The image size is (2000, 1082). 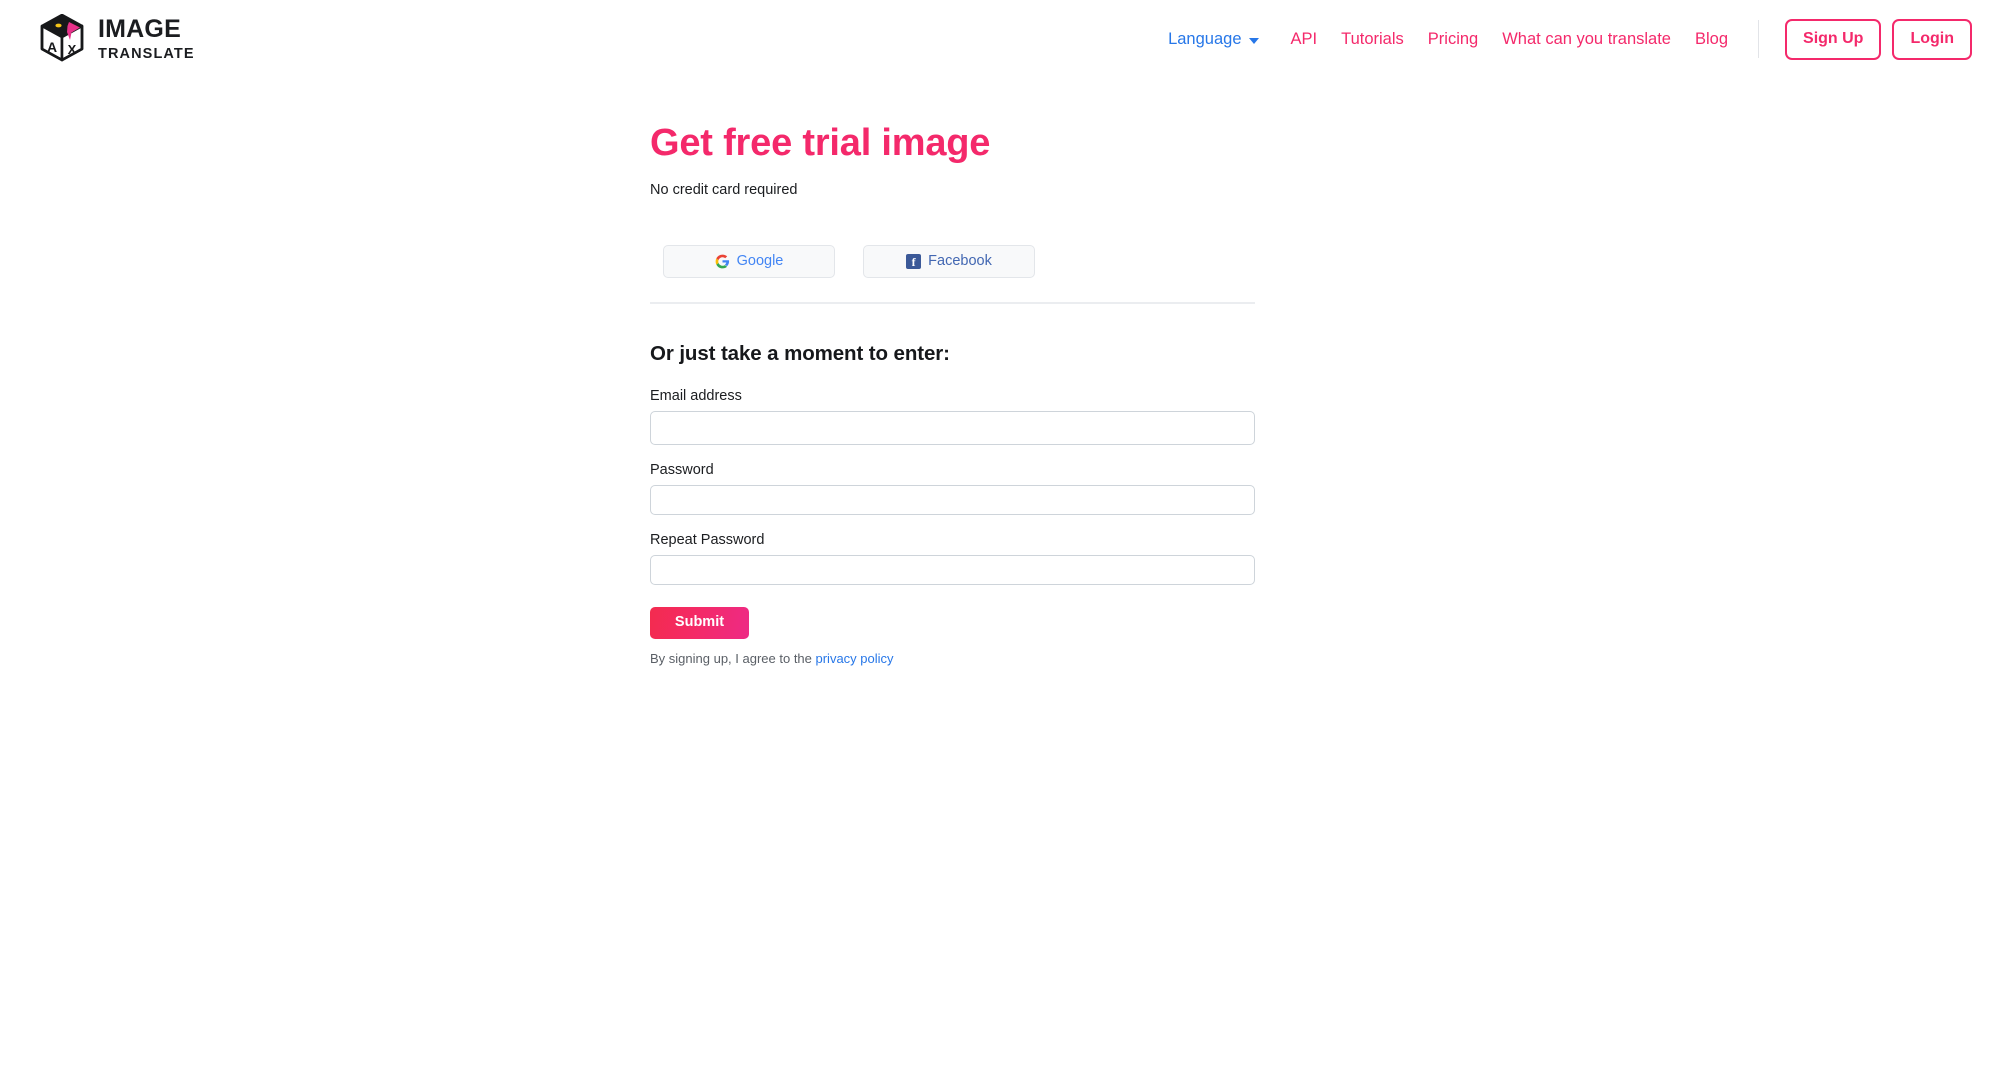 What do you see at coordinates (855, 658) in the screenshot?
I see `privacy-policy-link: privacy policy` at bounding box center [855, 658].